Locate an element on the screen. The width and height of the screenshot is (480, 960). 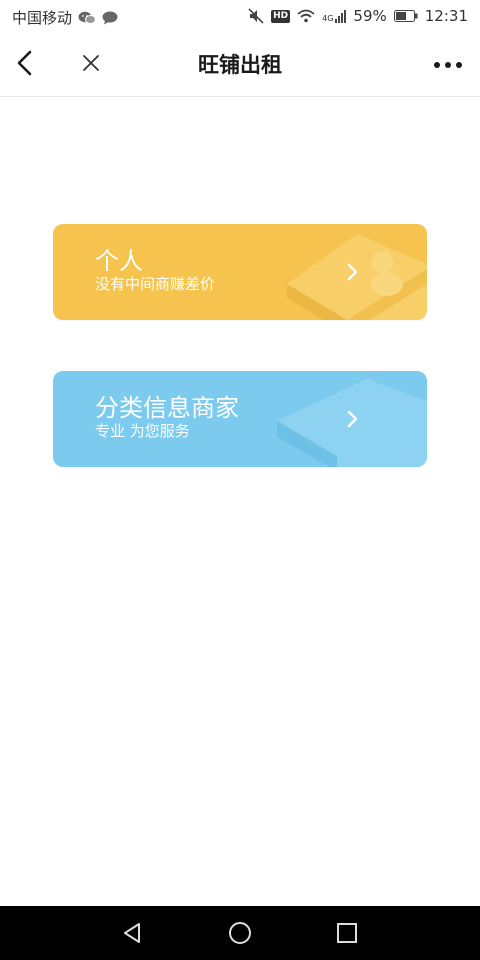
circle-home-icon is located at coordinates (240, 933).